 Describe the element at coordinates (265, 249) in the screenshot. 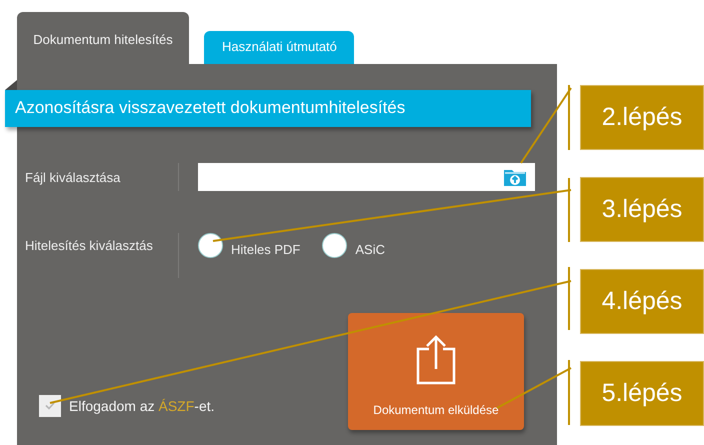

I see `radio-label: Hiteles PDF` at that location.